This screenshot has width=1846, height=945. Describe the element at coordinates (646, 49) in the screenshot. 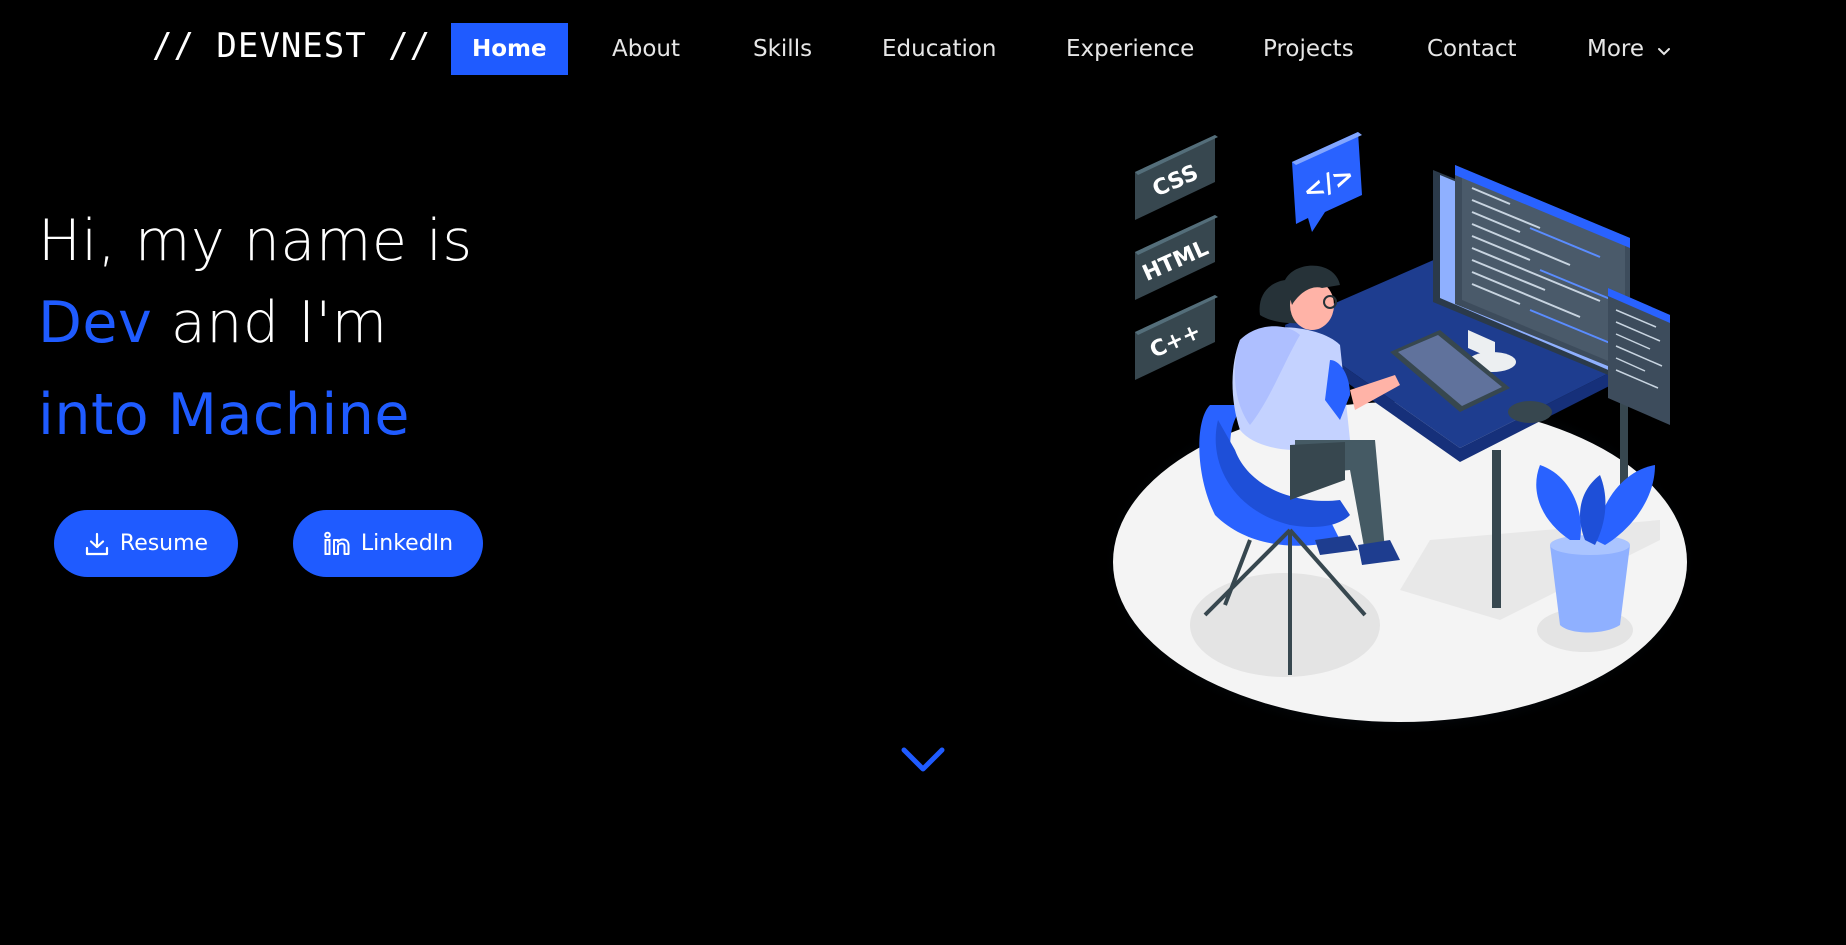

I see `nav-about: About` at that location.